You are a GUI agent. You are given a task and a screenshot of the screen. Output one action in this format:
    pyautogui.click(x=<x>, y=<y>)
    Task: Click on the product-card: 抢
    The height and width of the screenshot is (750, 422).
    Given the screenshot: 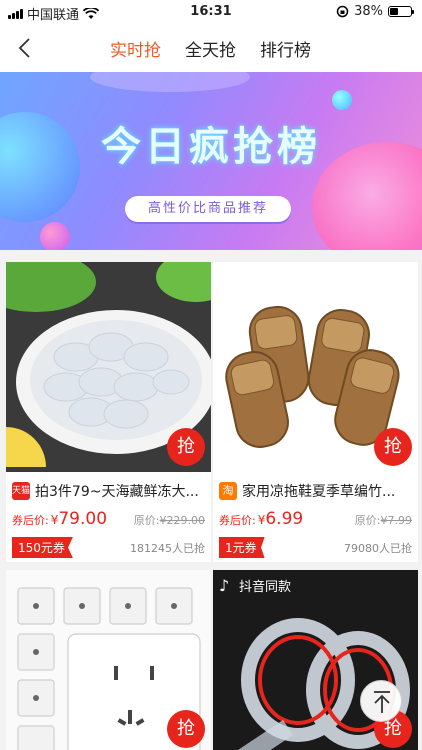 What is the action you would take?
    pyautogui.click(x=108, y=660)
    